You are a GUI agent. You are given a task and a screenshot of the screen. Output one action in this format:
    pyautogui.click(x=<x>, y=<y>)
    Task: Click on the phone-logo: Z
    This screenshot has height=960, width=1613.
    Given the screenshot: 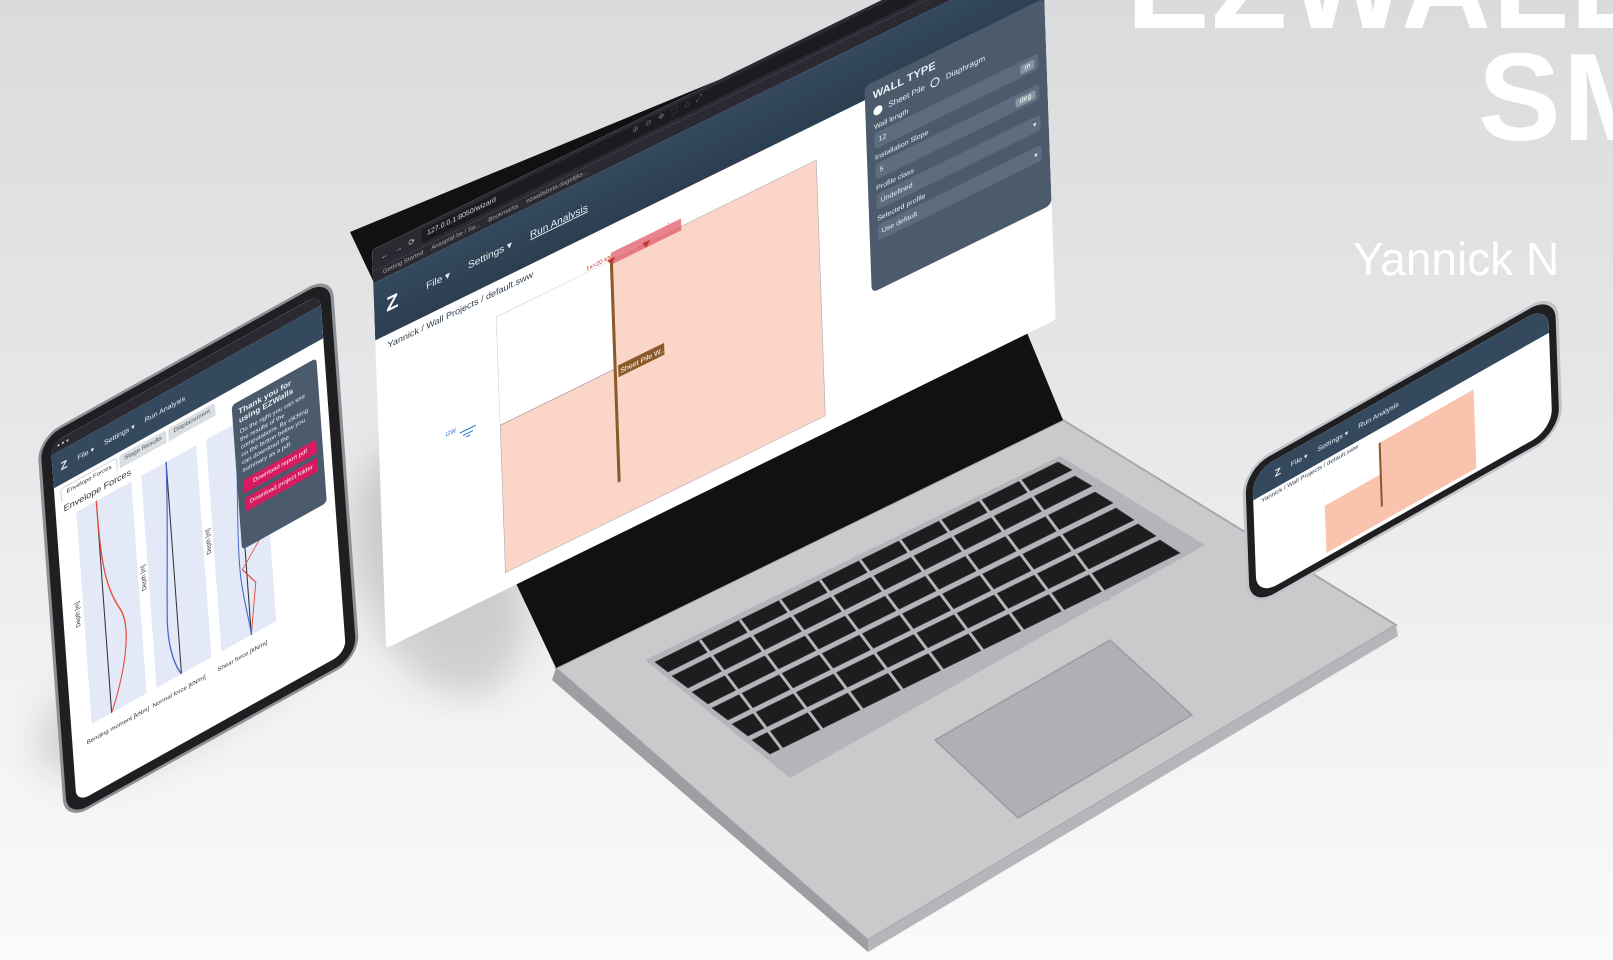 What is the action you would take?
    pyautogui.click(x=1278, y=472)
    